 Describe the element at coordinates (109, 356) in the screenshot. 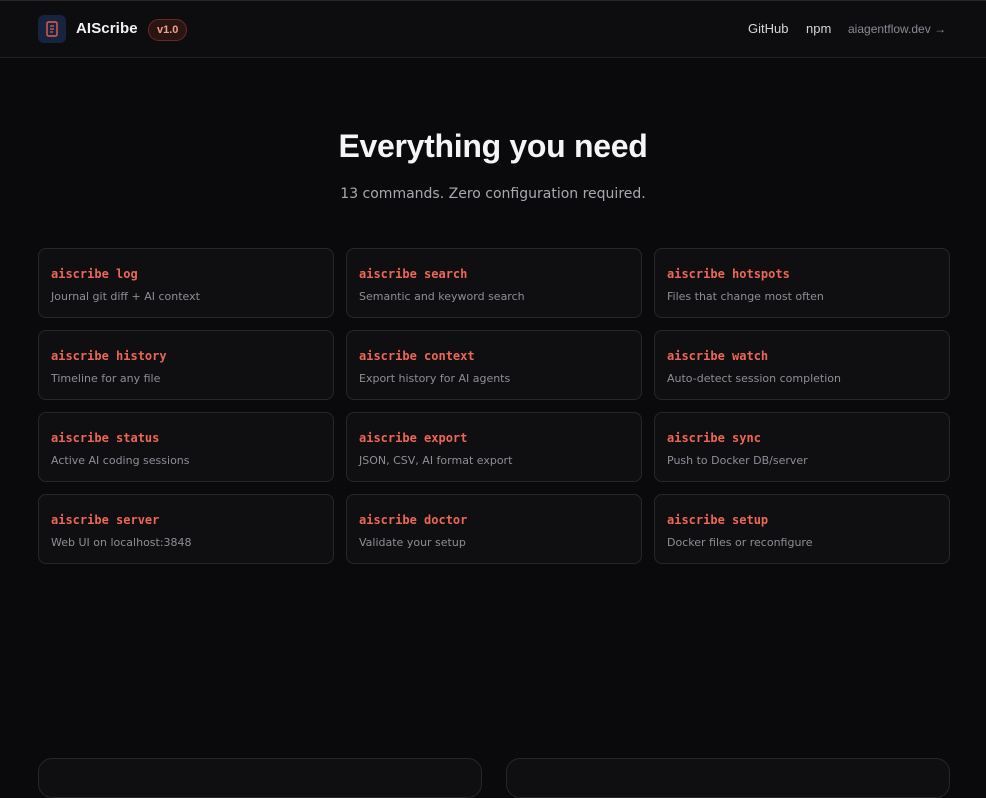

I see `command-name: aiscribe history` at that location.